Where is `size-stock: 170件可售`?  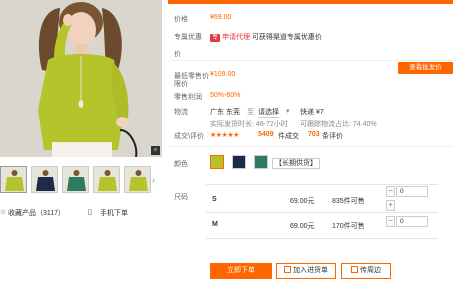
size-stock: 170件可售 is located at coordinates (348, 226).